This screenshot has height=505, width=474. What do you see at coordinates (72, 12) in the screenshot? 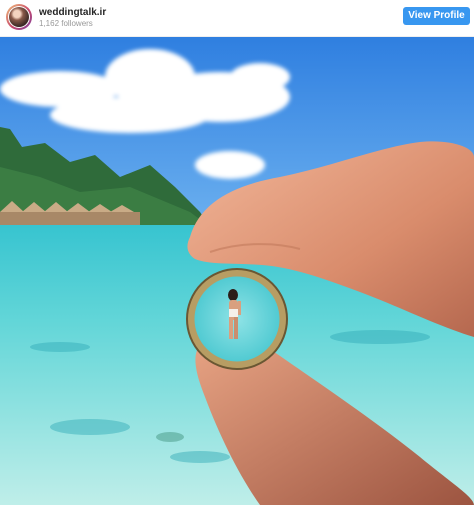
I see `username: weddingtalk.ir` at bounding box center [72, 12].